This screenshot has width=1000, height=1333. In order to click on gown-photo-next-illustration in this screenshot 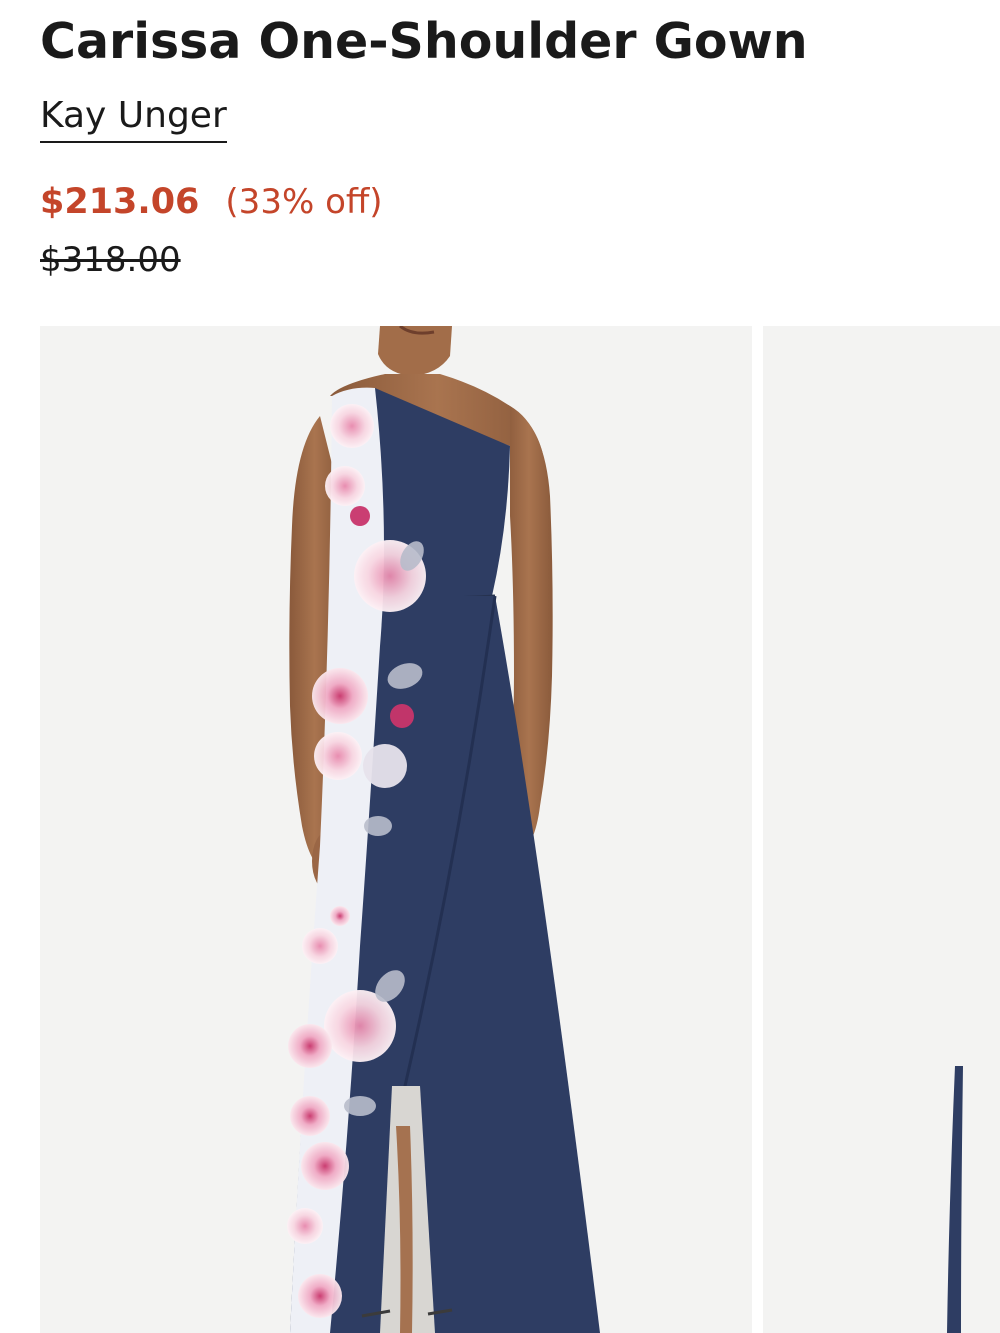, I will do `click(955, 1199)`.